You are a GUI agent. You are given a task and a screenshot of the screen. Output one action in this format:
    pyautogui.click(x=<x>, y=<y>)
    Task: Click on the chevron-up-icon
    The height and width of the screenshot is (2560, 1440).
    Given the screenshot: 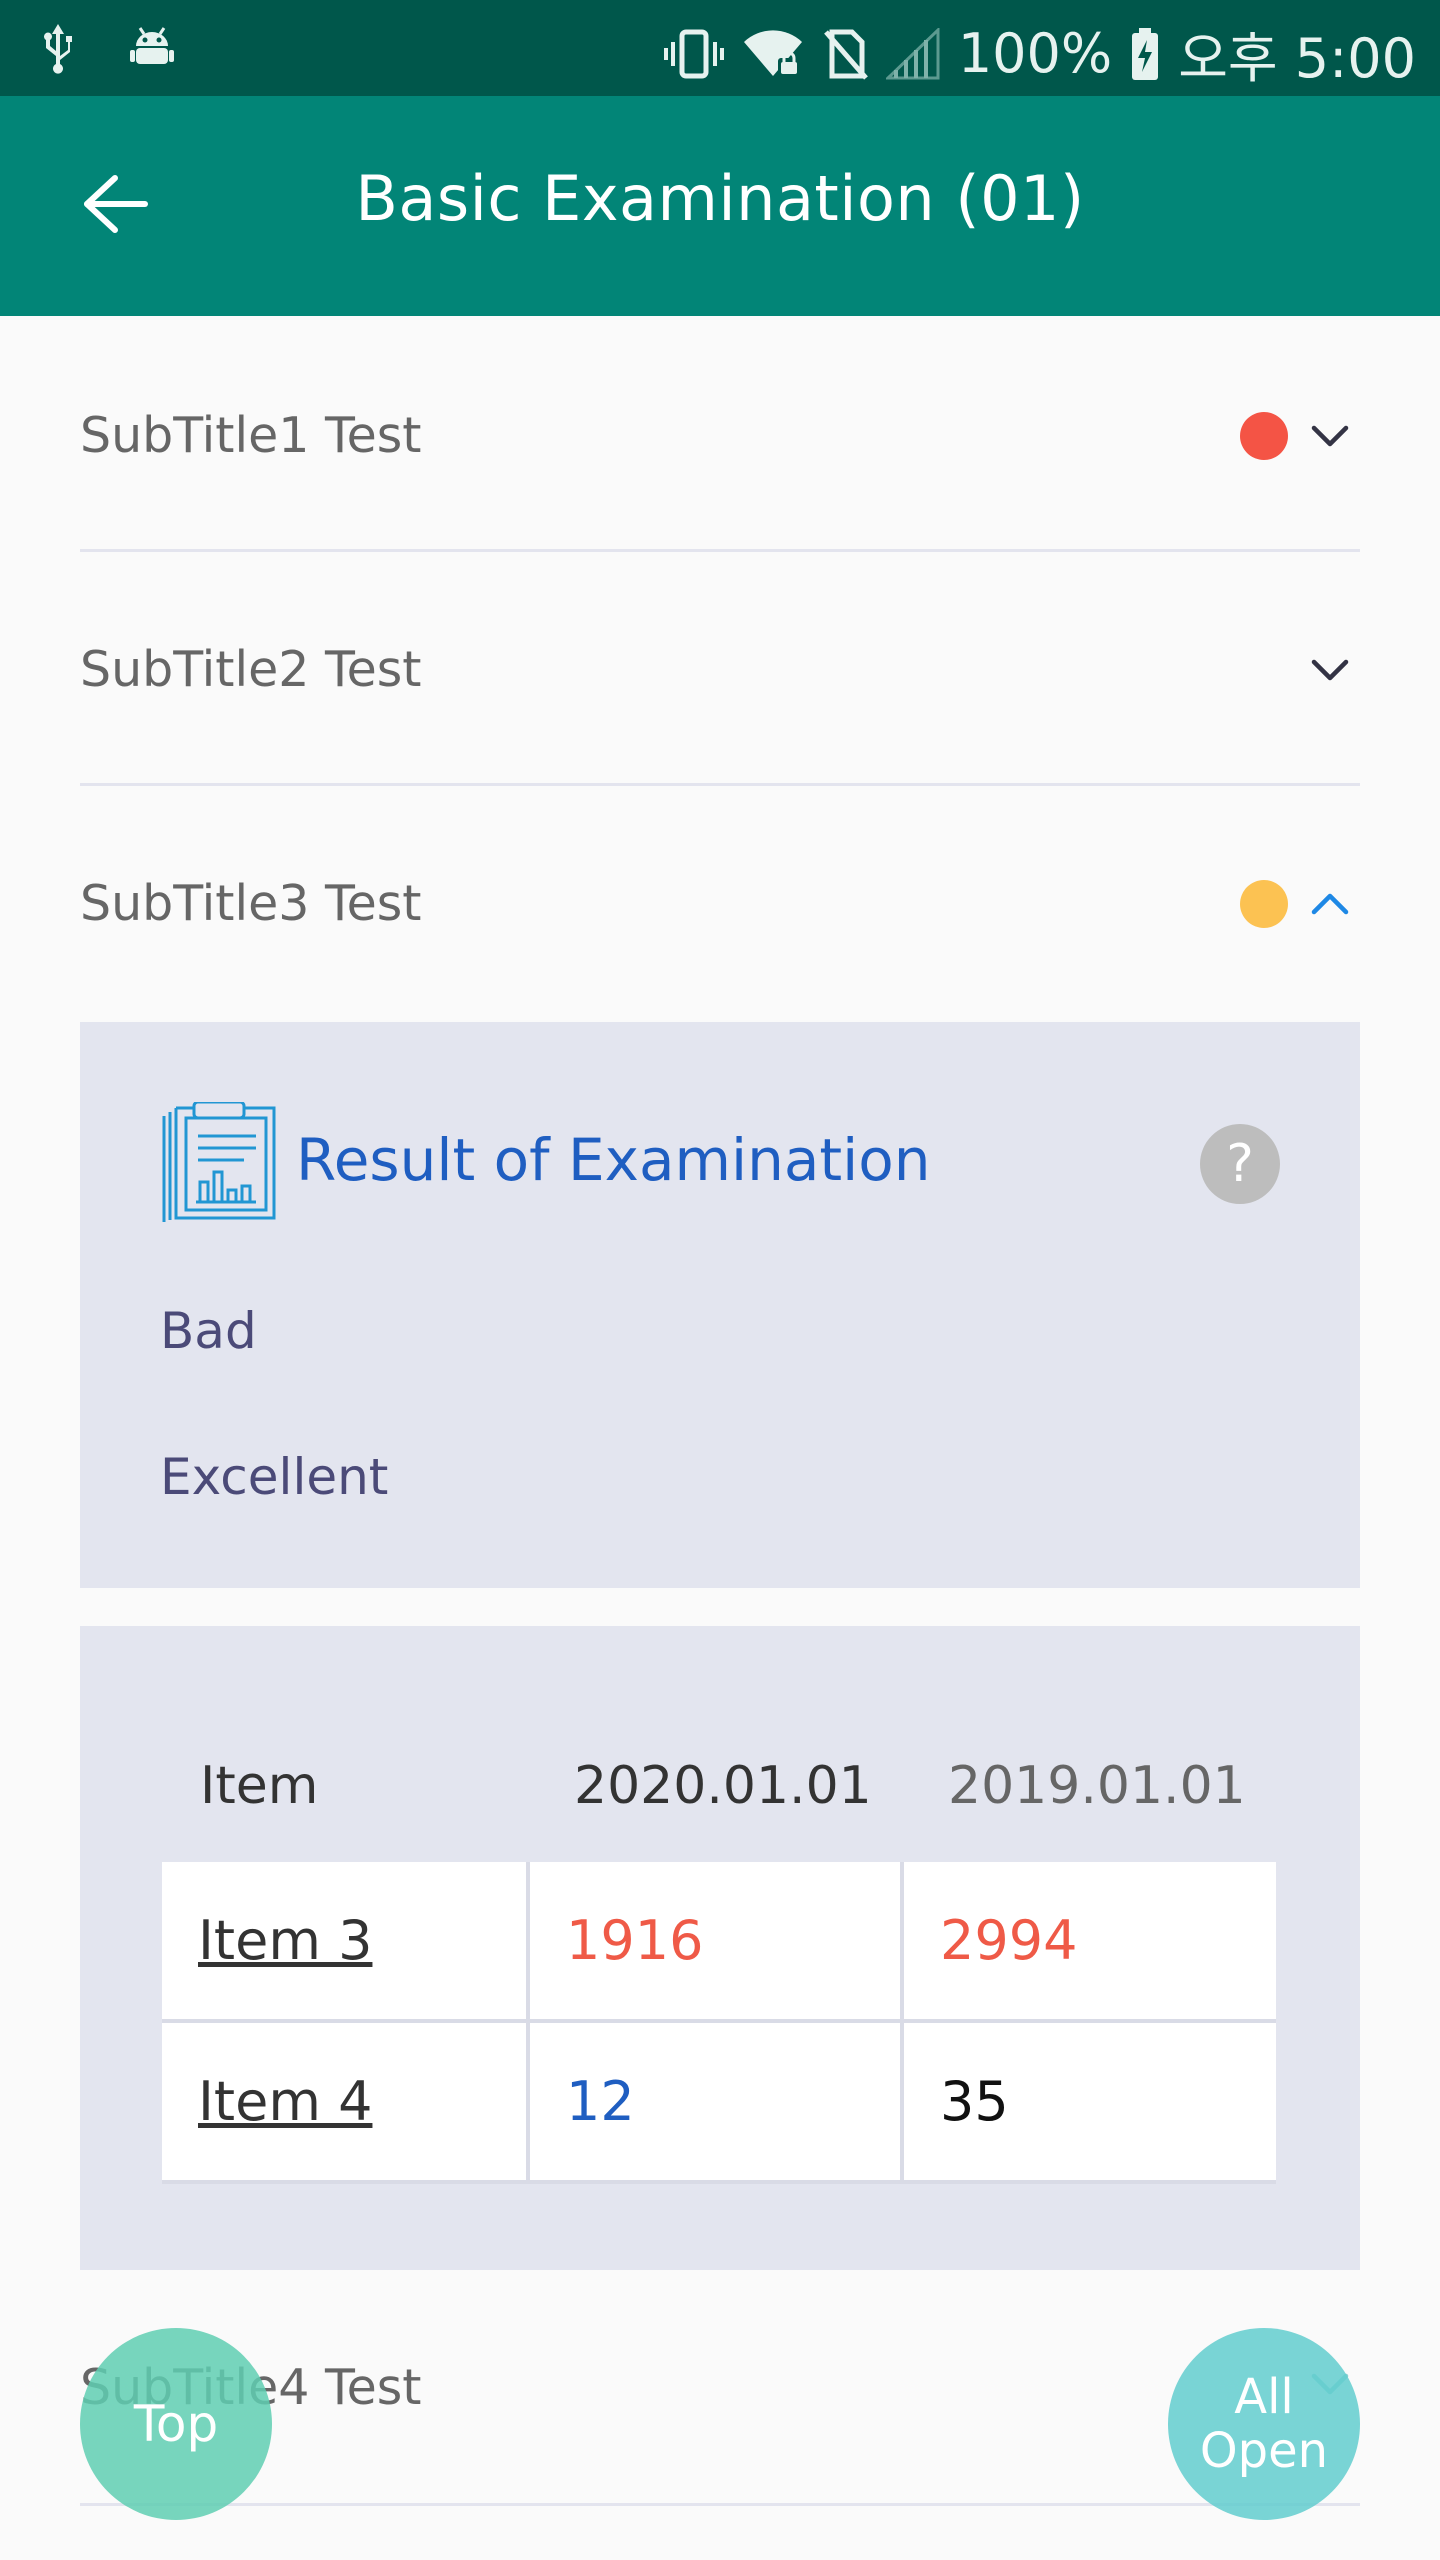 What is the action you would take?
    pyautogui.click(x=1330, y=903)
    